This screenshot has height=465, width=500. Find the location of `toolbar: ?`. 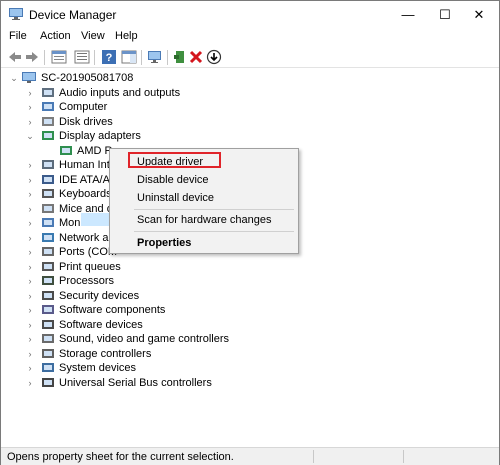

toolbar: ? is located at coordinates (250, 57).